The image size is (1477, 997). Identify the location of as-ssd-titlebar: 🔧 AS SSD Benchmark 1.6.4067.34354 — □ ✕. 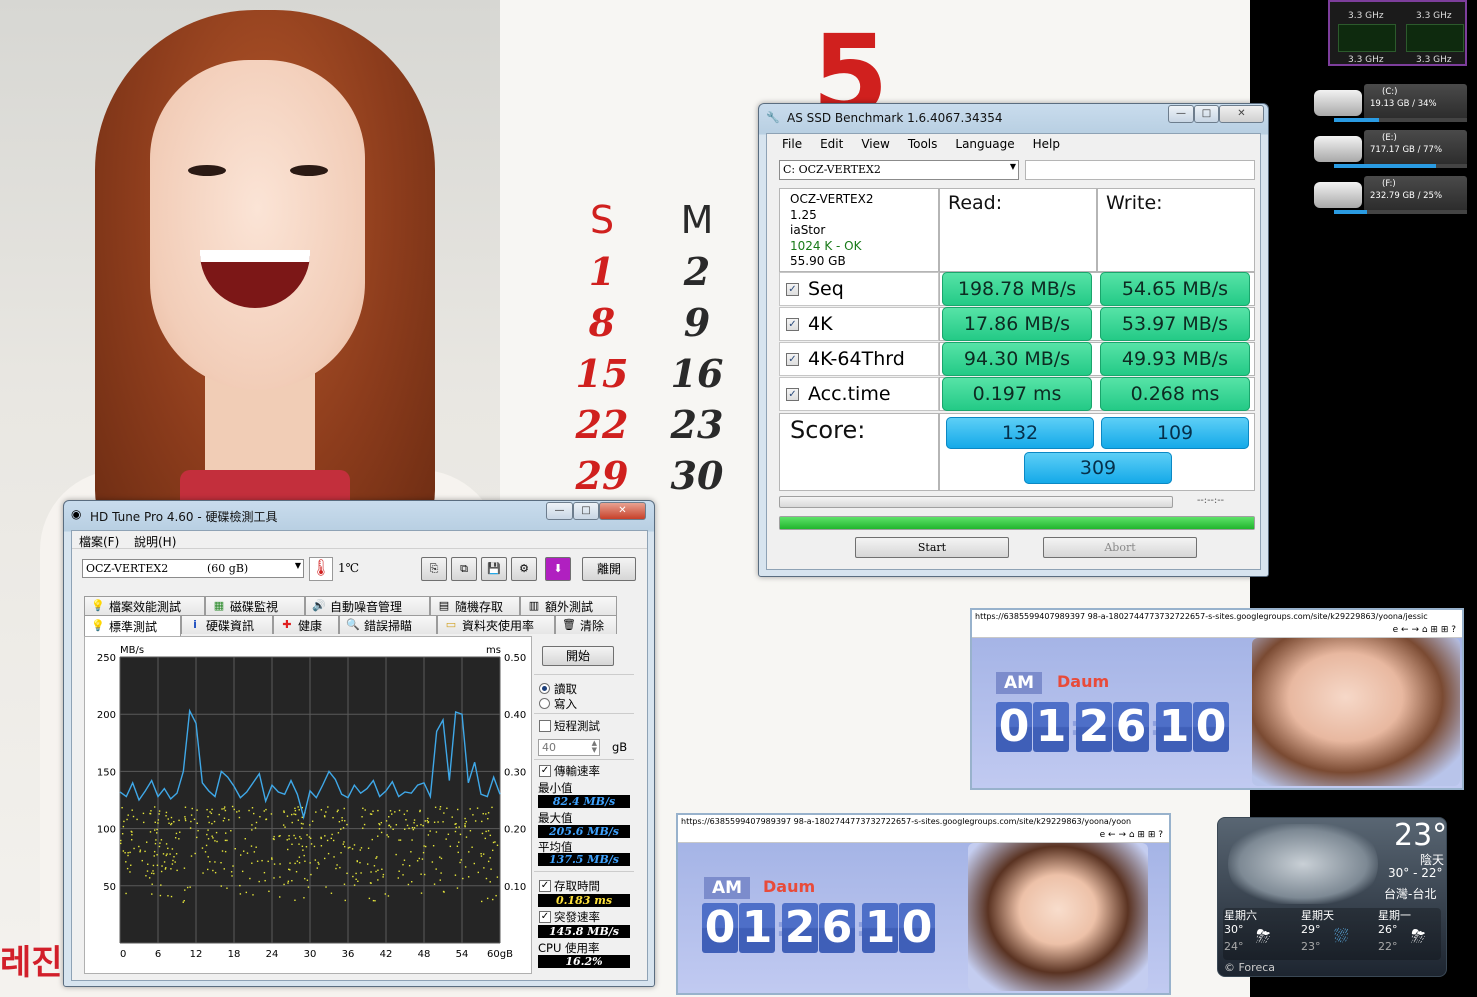
(1013, 118).